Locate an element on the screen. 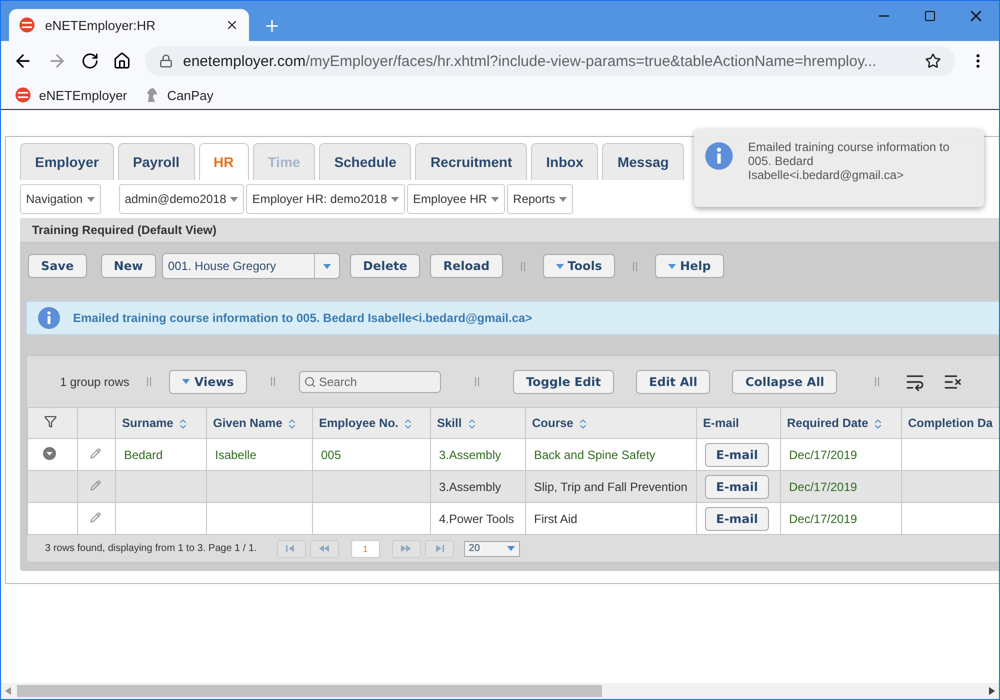 This screenshot has height=700, width=1000. new-button: New is located at coordinates (128, 266).